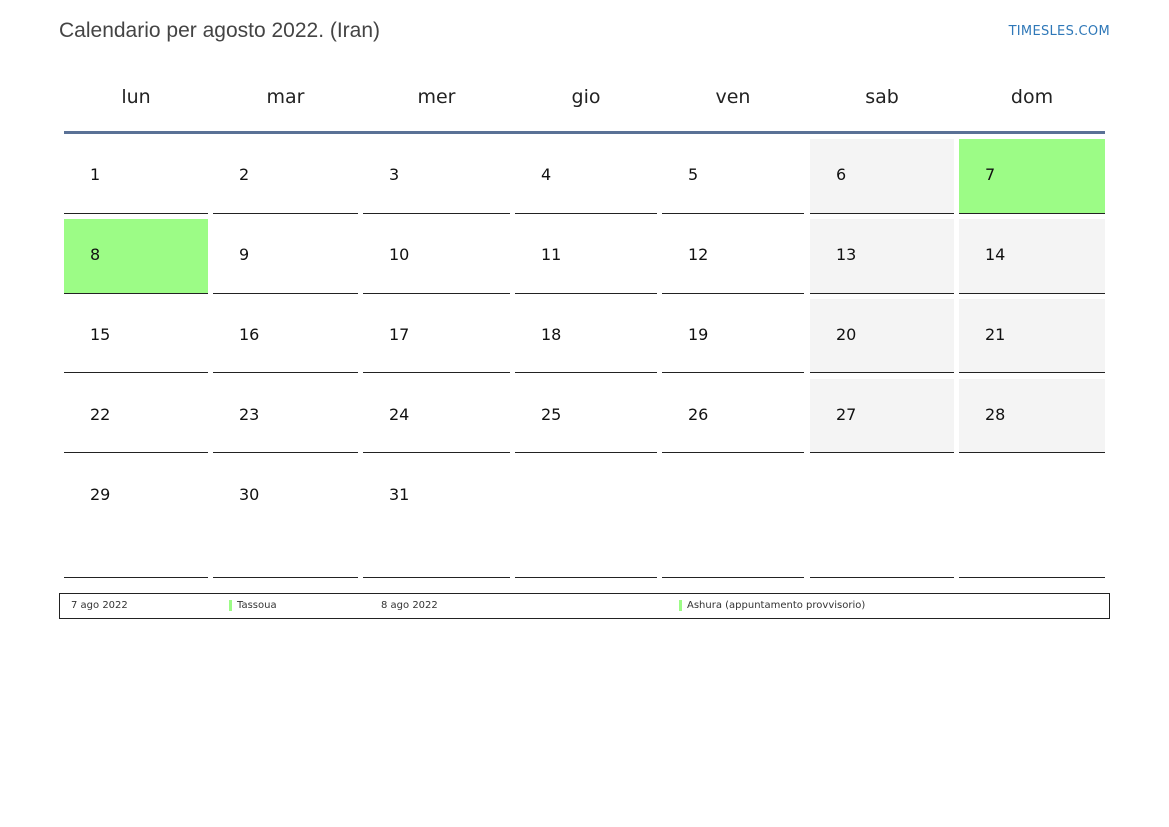 Image resolution: width=1169 pixels, height=827 pixels. What do you see at coordinates (249, 494) in the screenshot?
I see `day-number: 30` at bounding box center [249, 494].